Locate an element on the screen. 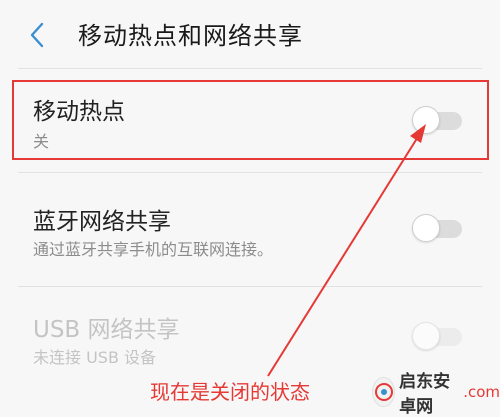 The image size is (500, 417). annotation-text: 现在是关闭的状态 is located at coordinates (230, 392).